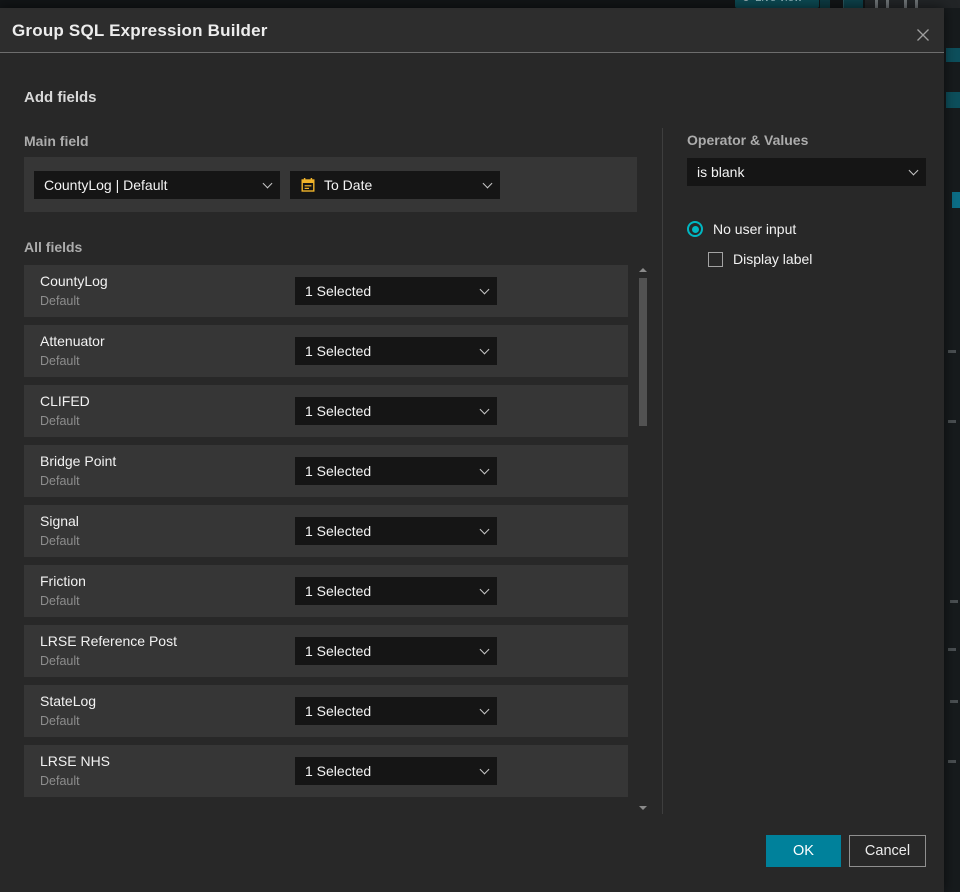 The image size is (960, 892). I want to click on all-fields-label: All fields, so click(53, 247).